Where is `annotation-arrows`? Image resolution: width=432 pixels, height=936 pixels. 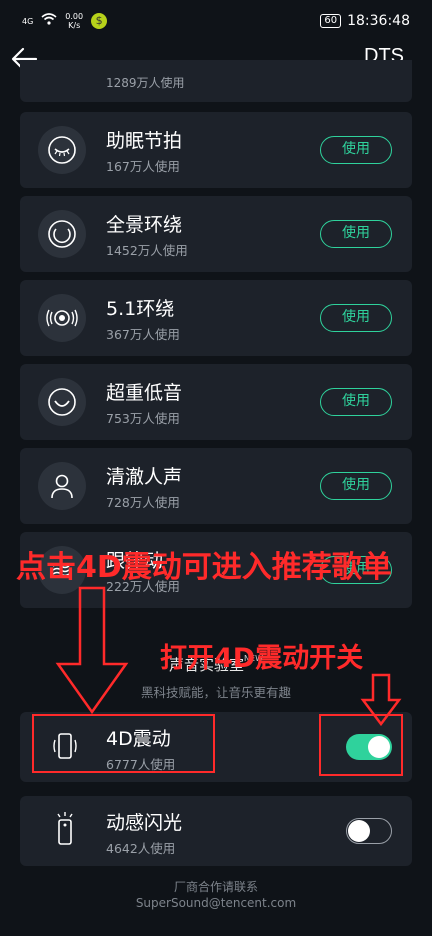
annotation-arrows is located at coordinates (228, 656).